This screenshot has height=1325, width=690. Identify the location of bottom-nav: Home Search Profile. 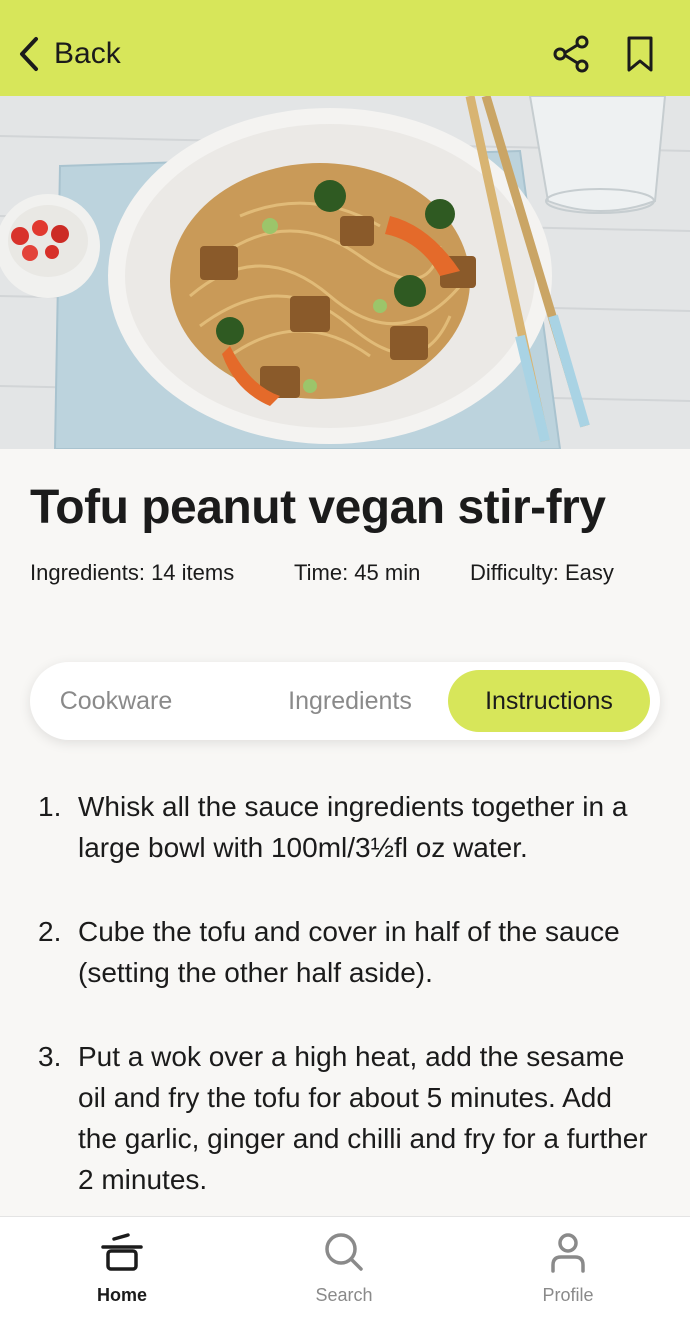
(345, 1270).